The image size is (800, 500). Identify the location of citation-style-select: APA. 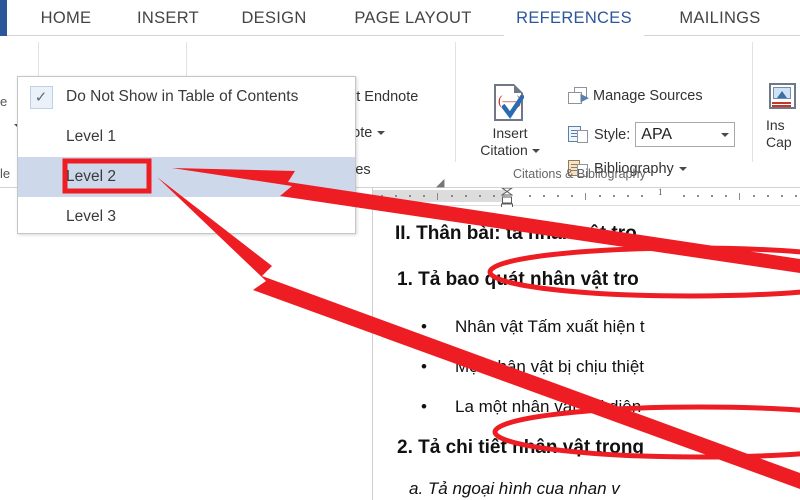
(685, 134).